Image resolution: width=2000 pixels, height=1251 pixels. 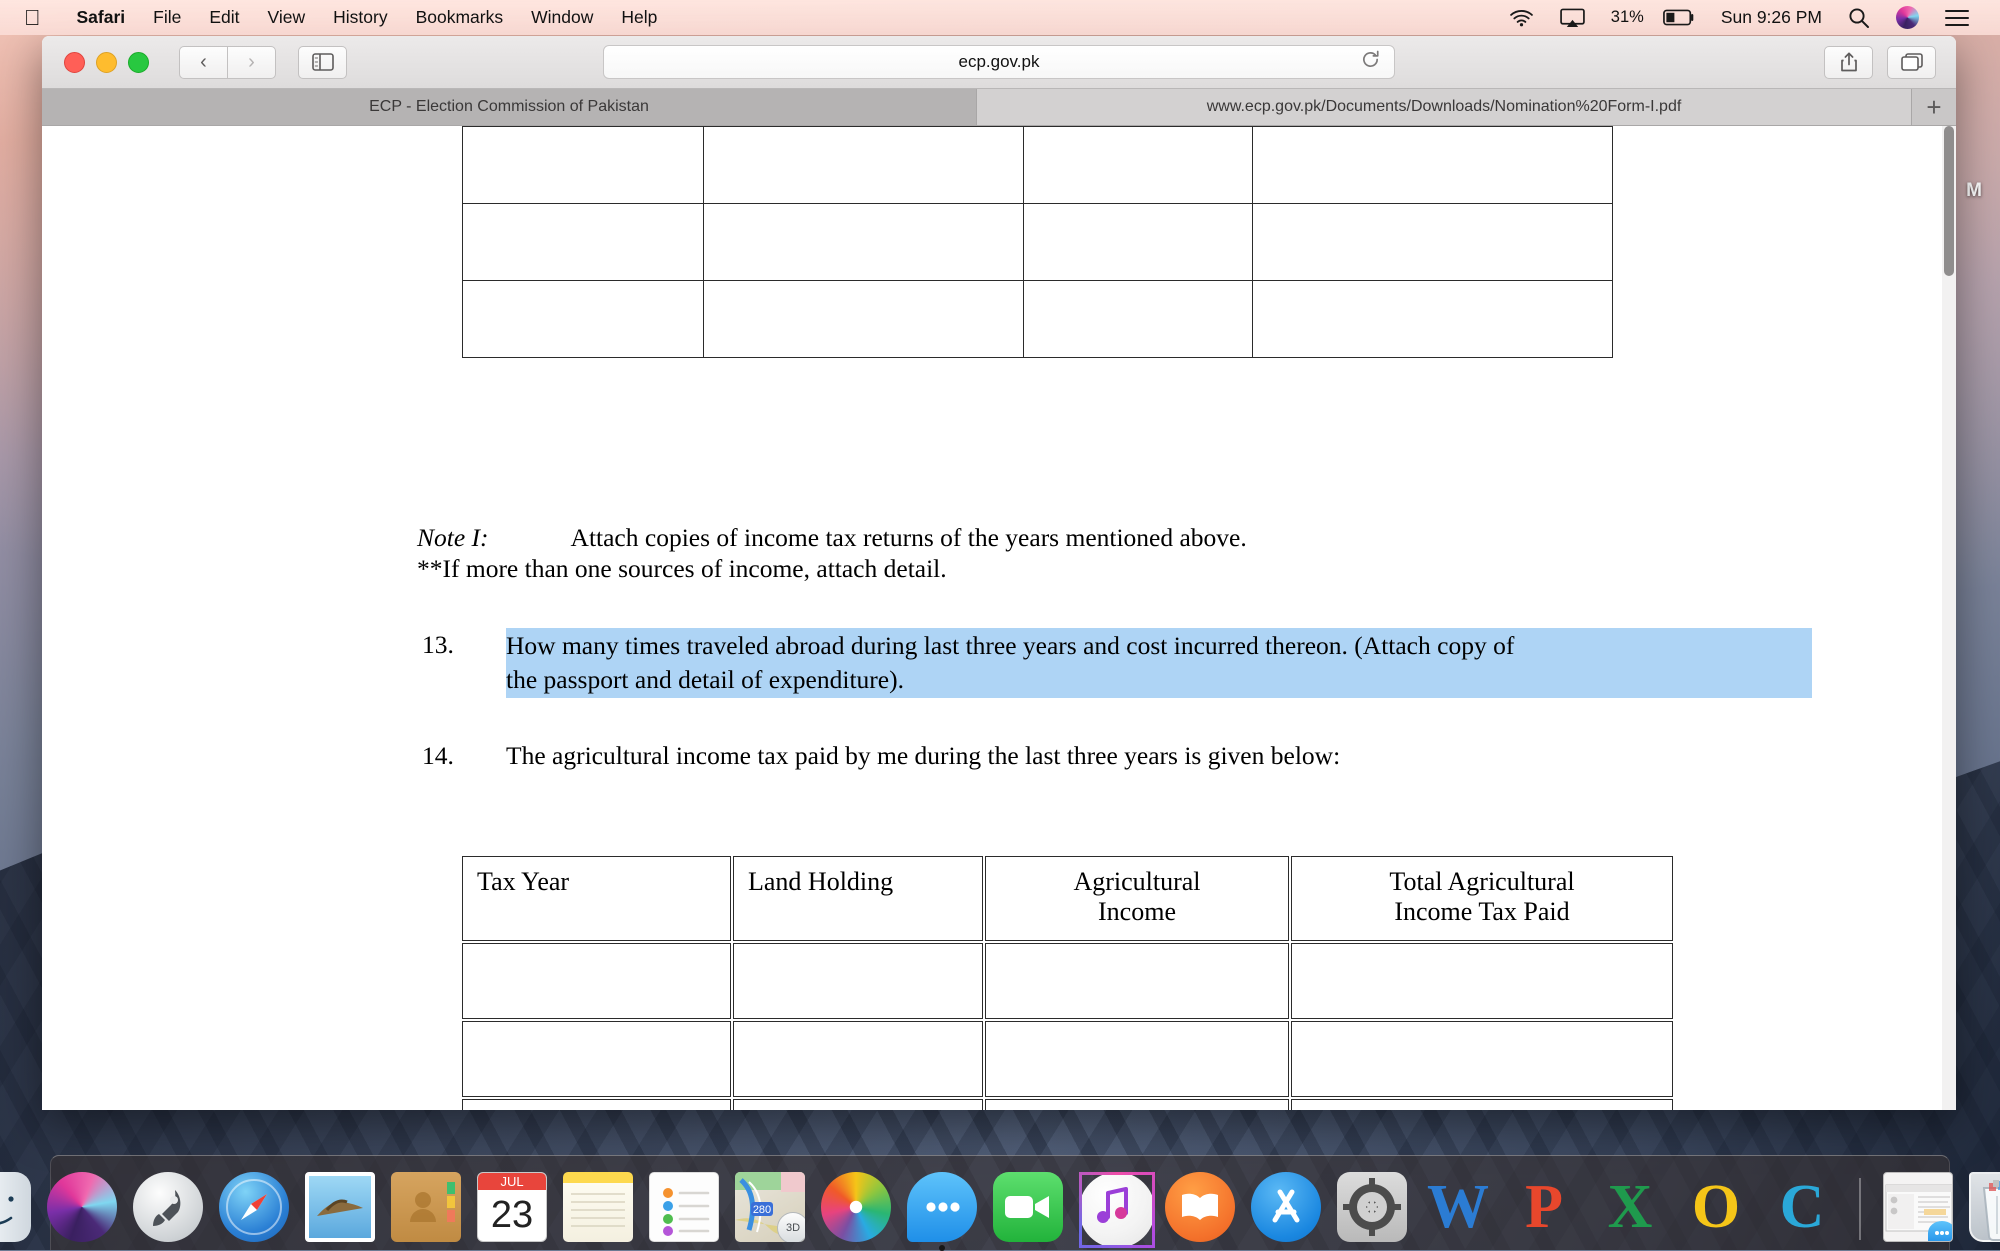 I want to click on facetime-icon, so click(x=1028, y=1207).